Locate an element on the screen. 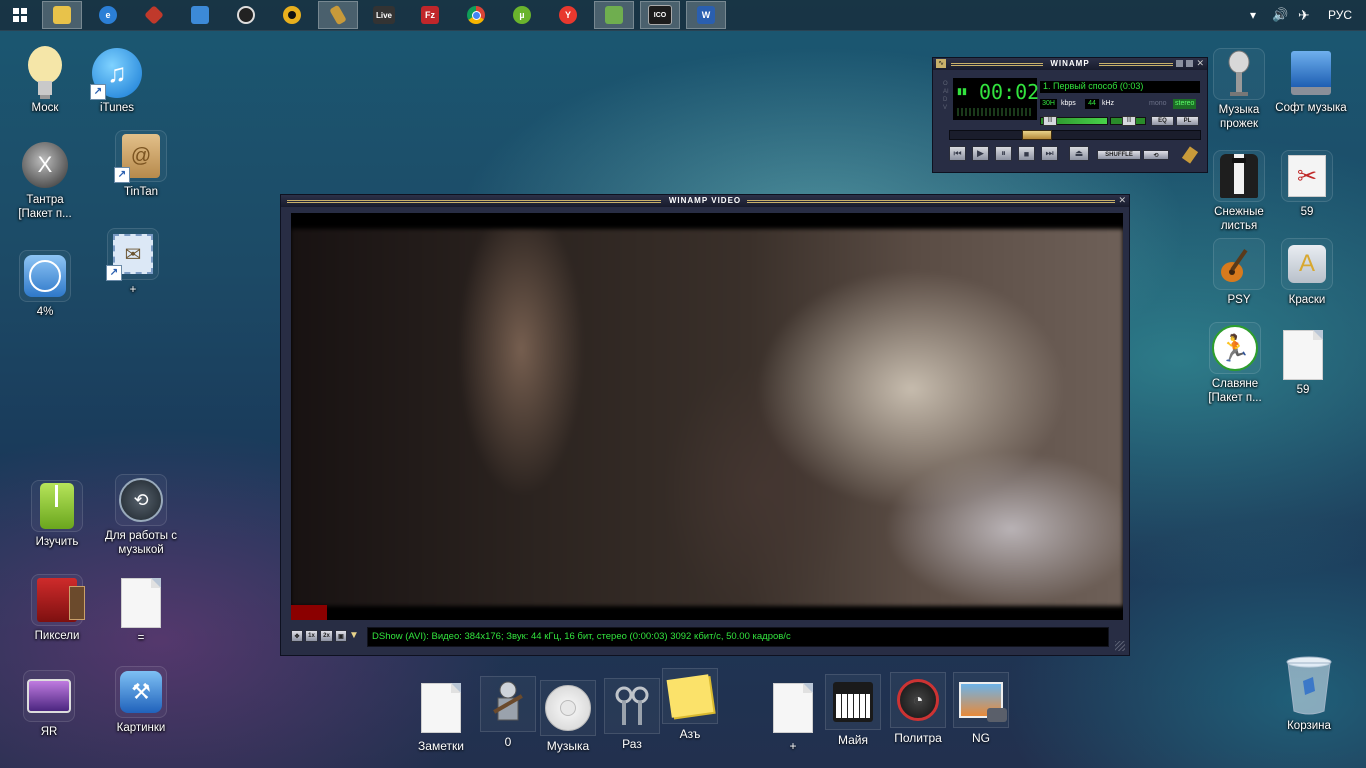  fullscreen-button: ✥ is located at coordinates (297, 636).